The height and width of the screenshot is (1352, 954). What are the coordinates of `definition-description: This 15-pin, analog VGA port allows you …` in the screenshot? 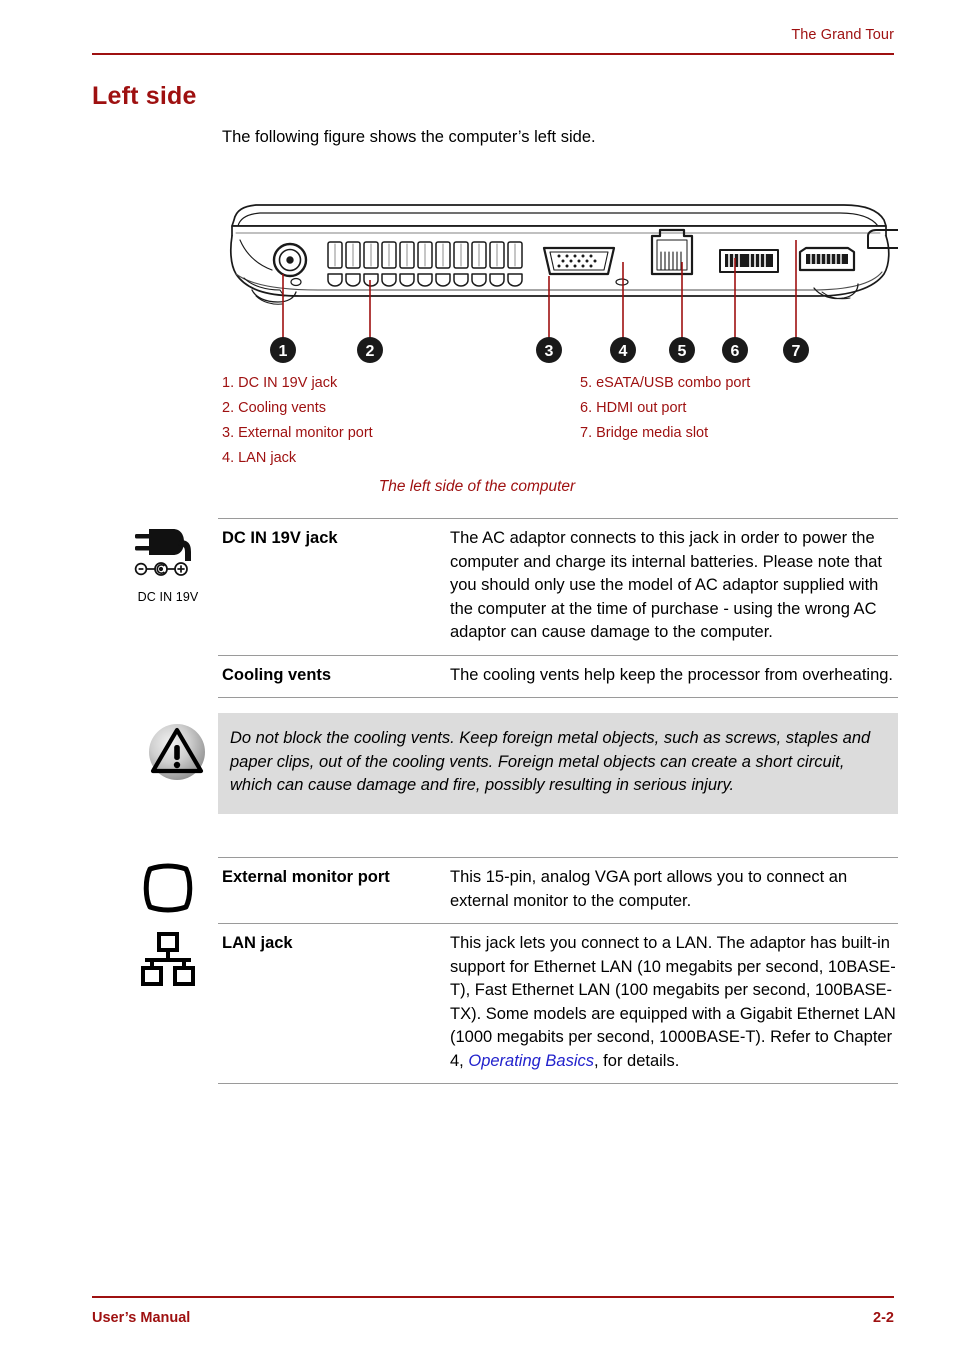 It's located at (649, 889).